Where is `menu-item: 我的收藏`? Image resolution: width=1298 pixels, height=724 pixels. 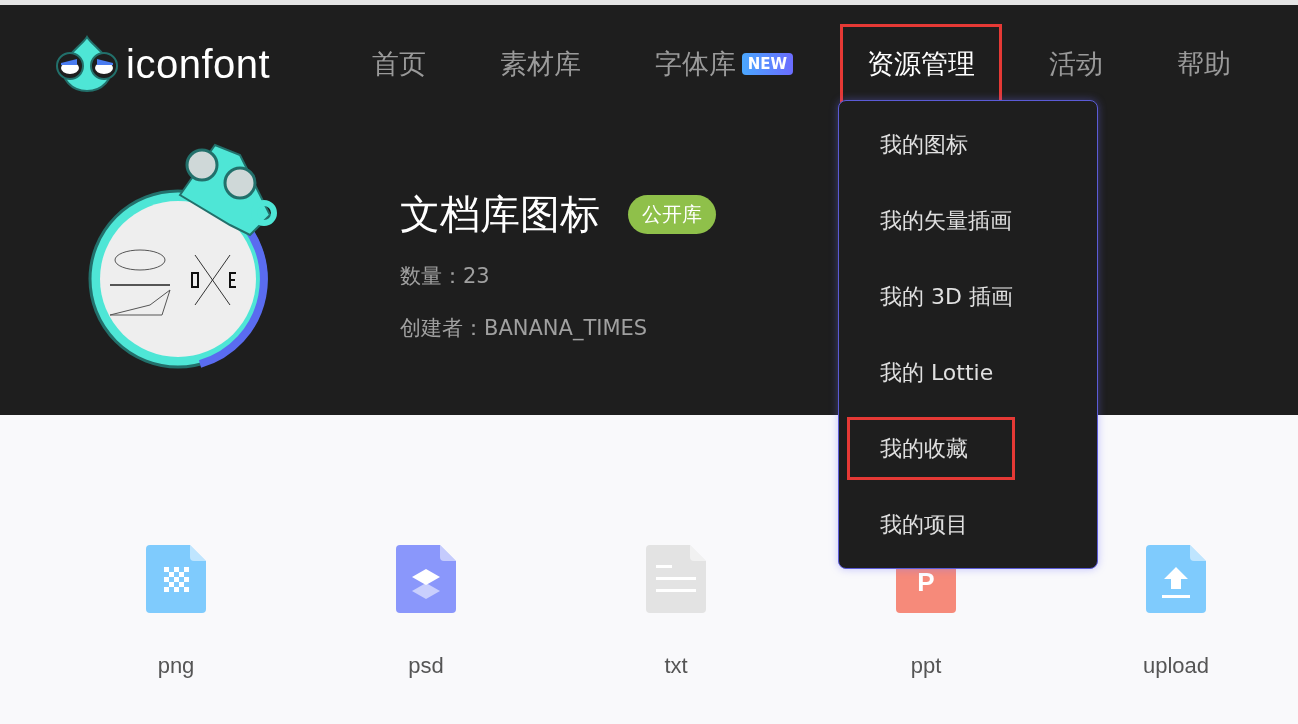 menu-item: 我的收藏 is located at coordinates (931, 448).